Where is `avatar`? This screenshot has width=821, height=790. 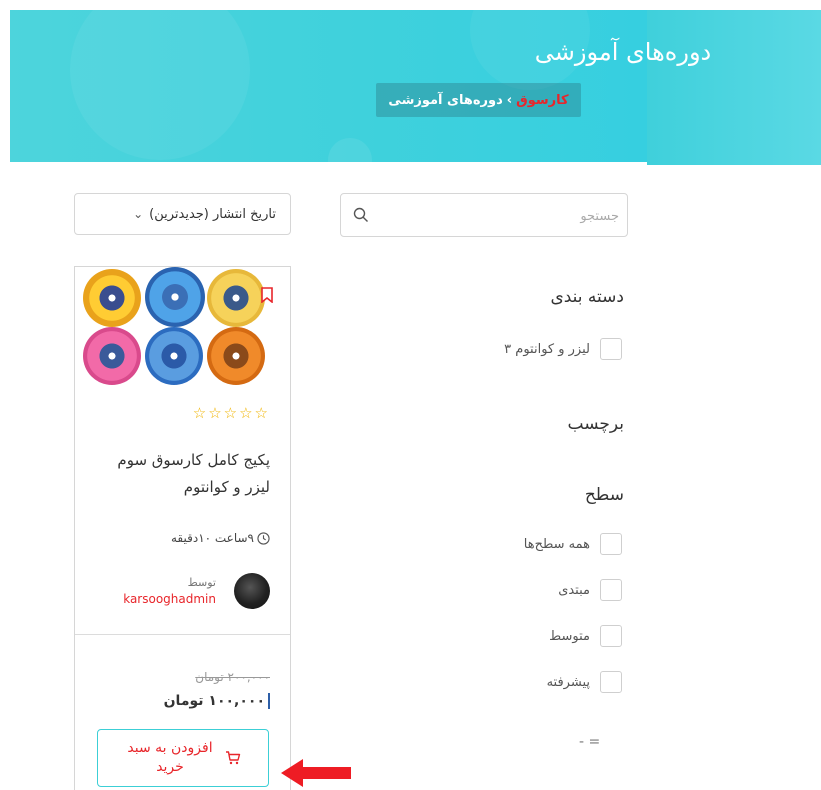
avatar is located at coordinates (252, 591).